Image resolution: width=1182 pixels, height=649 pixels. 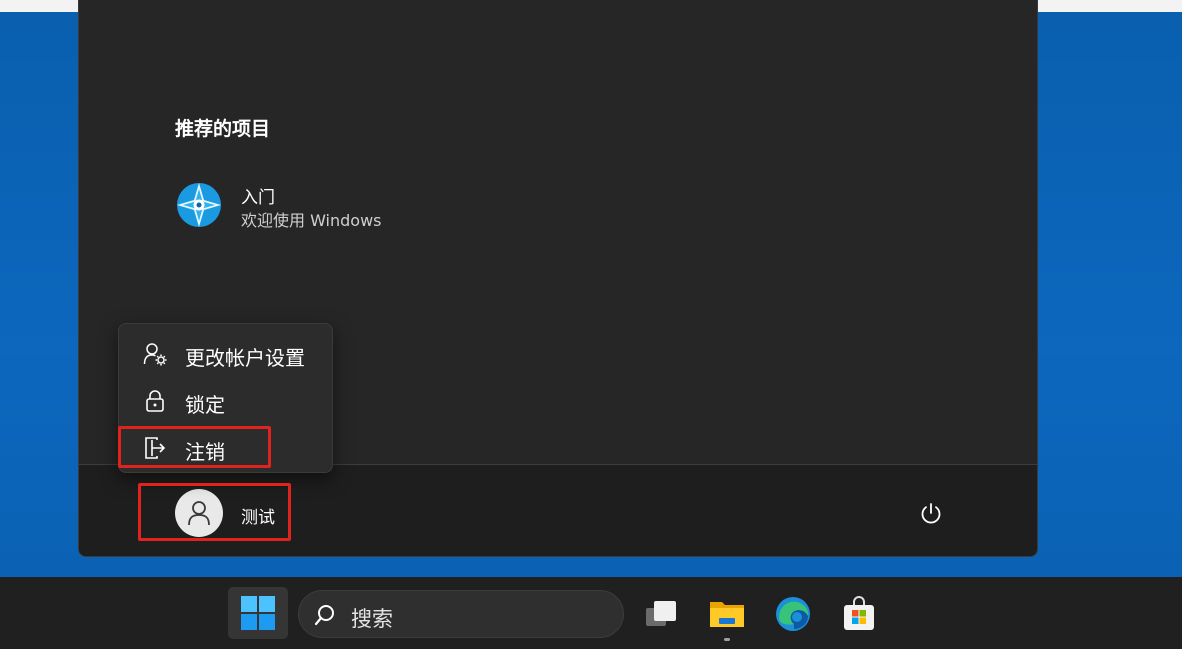 I want to click on account-context-menu: 更改帐户设置 锁定 注销, so click(x=225, y=398).